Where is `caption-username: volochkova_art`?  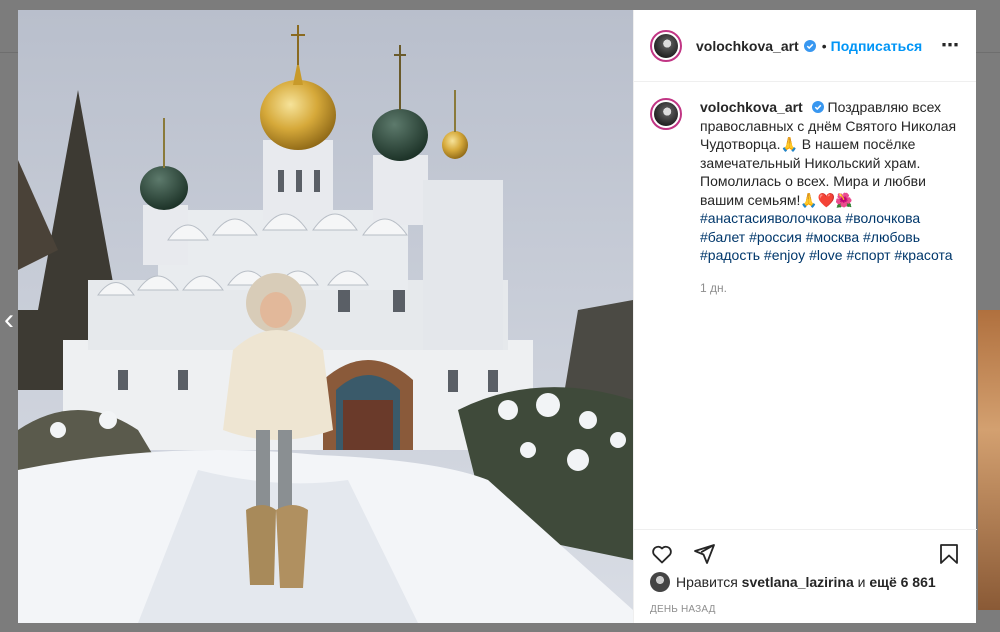 caption-username: volochkova_art is located at coordinates (751, 107).